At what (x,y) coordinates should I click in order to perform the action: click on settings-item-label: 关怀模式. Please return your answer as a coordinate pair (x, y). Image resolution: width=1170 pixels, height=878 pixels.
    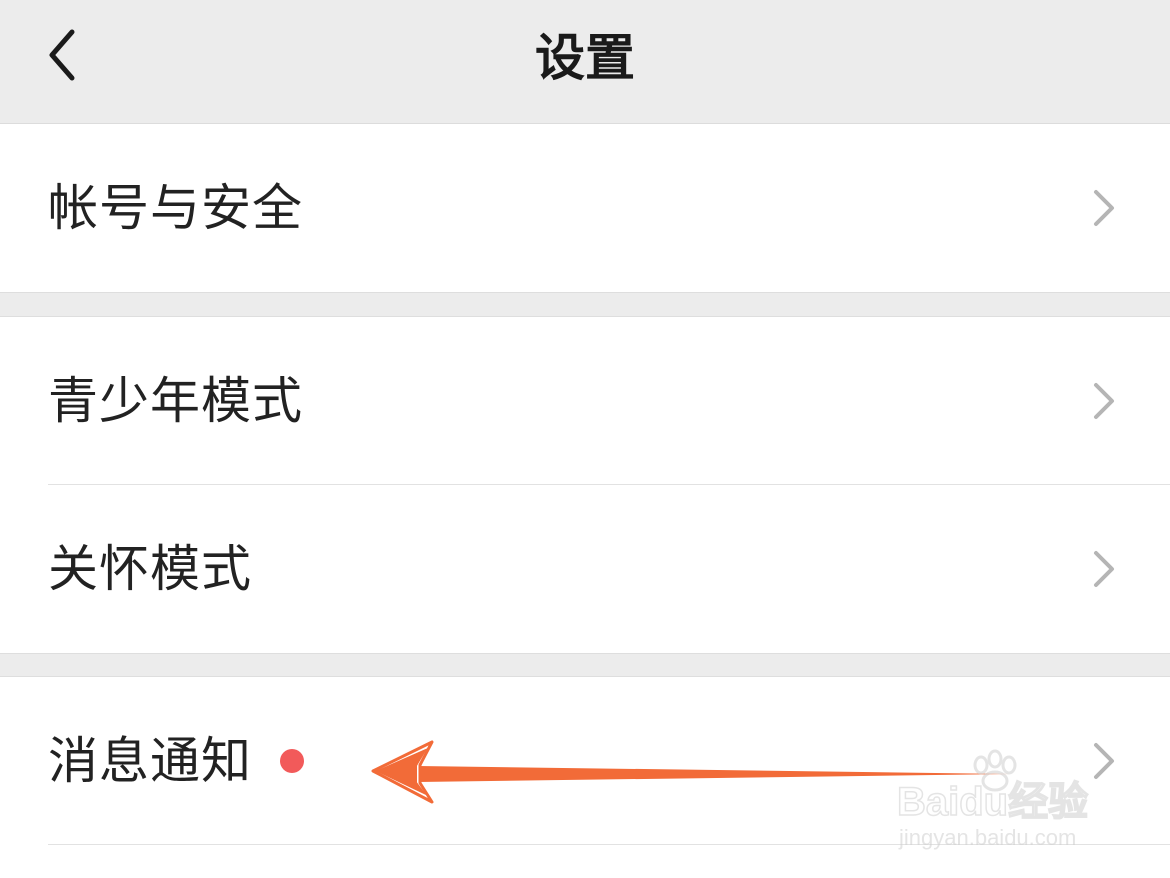
    Looking at the image, I should click on (150, 569).